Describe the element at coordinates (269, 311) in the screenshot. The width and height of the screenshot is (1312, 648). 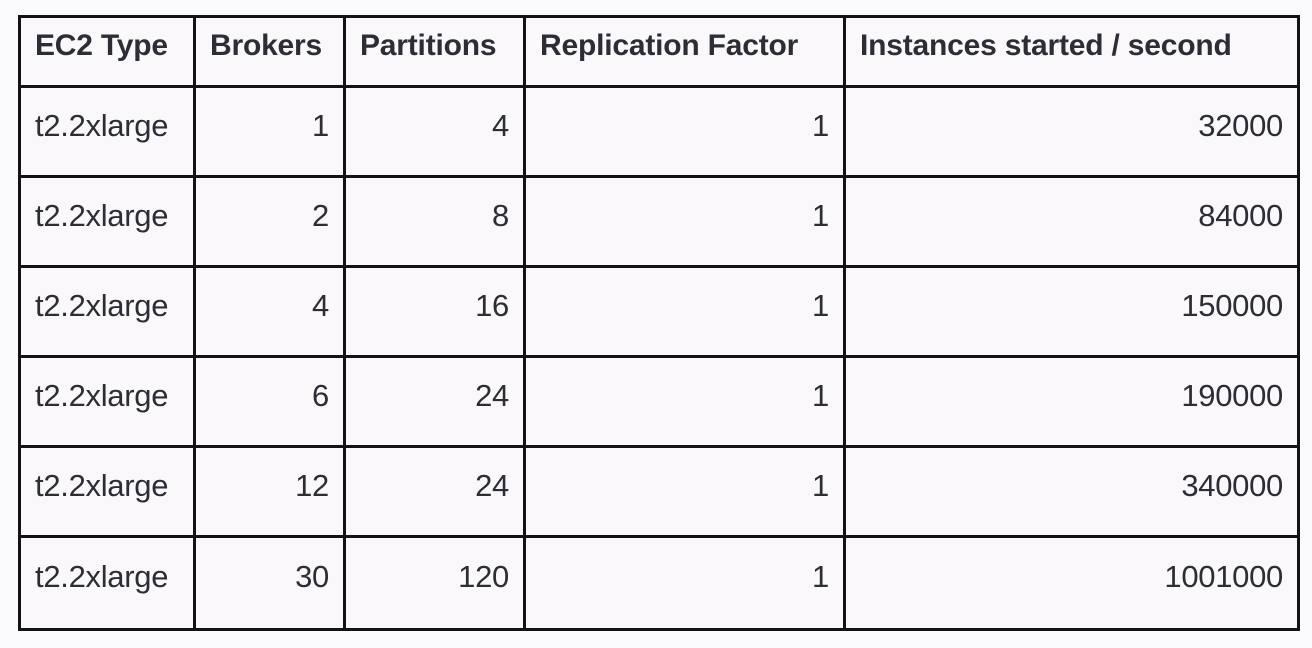
I see `cell-brokers: 4` at that location.